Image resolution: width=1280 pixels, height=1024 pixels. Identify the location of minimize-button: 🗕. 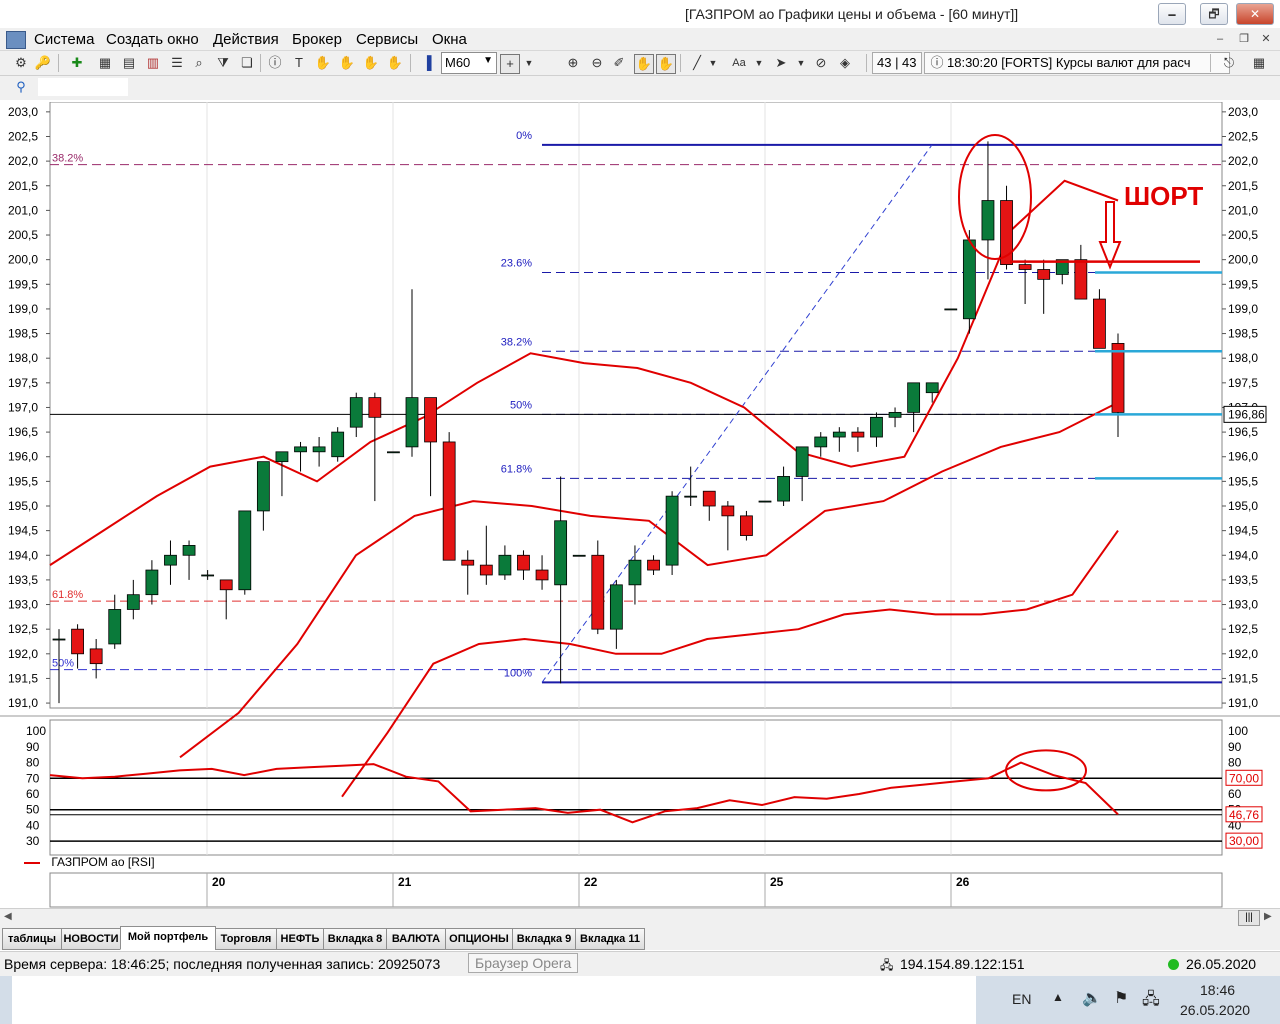
(1172, 14).